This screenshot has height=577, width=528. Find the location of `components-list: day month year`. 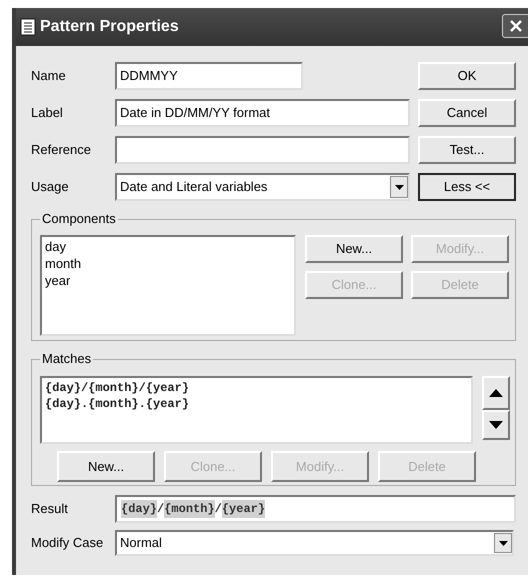

components-list: day month year is located at coordinates (168, 285).